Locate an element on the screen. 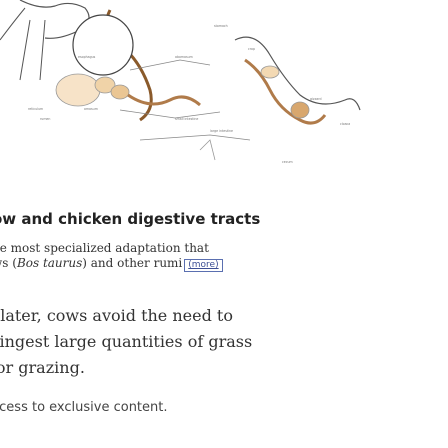 This screenshot has width=448, height=448. figure-label: rumen is located at coordinates (45, 119).